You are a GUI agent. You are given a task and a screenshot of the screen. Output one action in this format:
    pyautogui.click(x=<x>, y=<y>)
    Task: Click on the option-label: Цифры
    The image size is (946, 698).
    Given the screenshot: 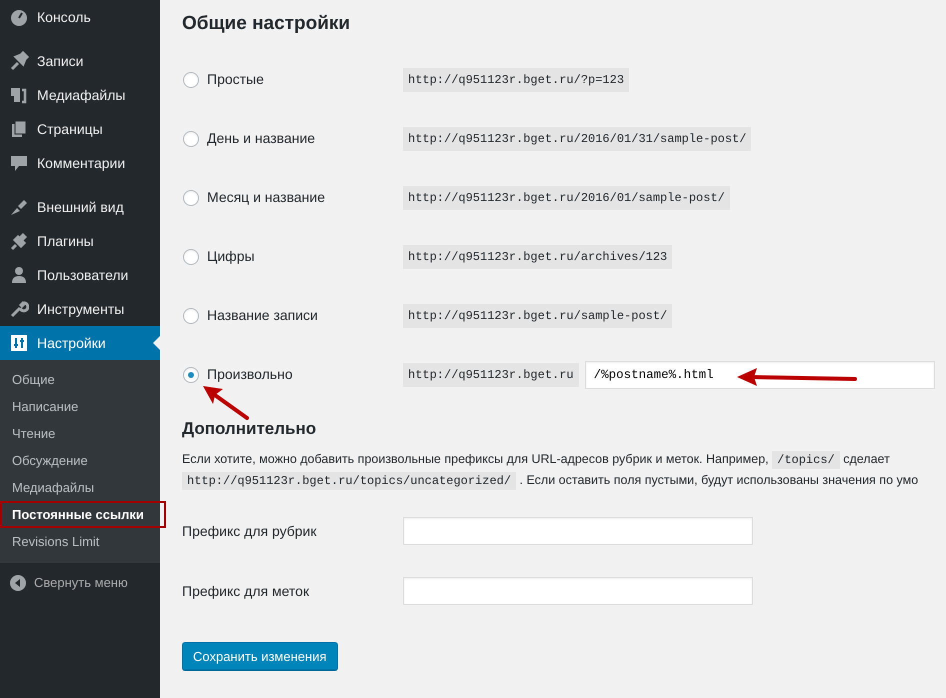 What is the action you would take?
    pyautogui.click(x=231, y=256)
    